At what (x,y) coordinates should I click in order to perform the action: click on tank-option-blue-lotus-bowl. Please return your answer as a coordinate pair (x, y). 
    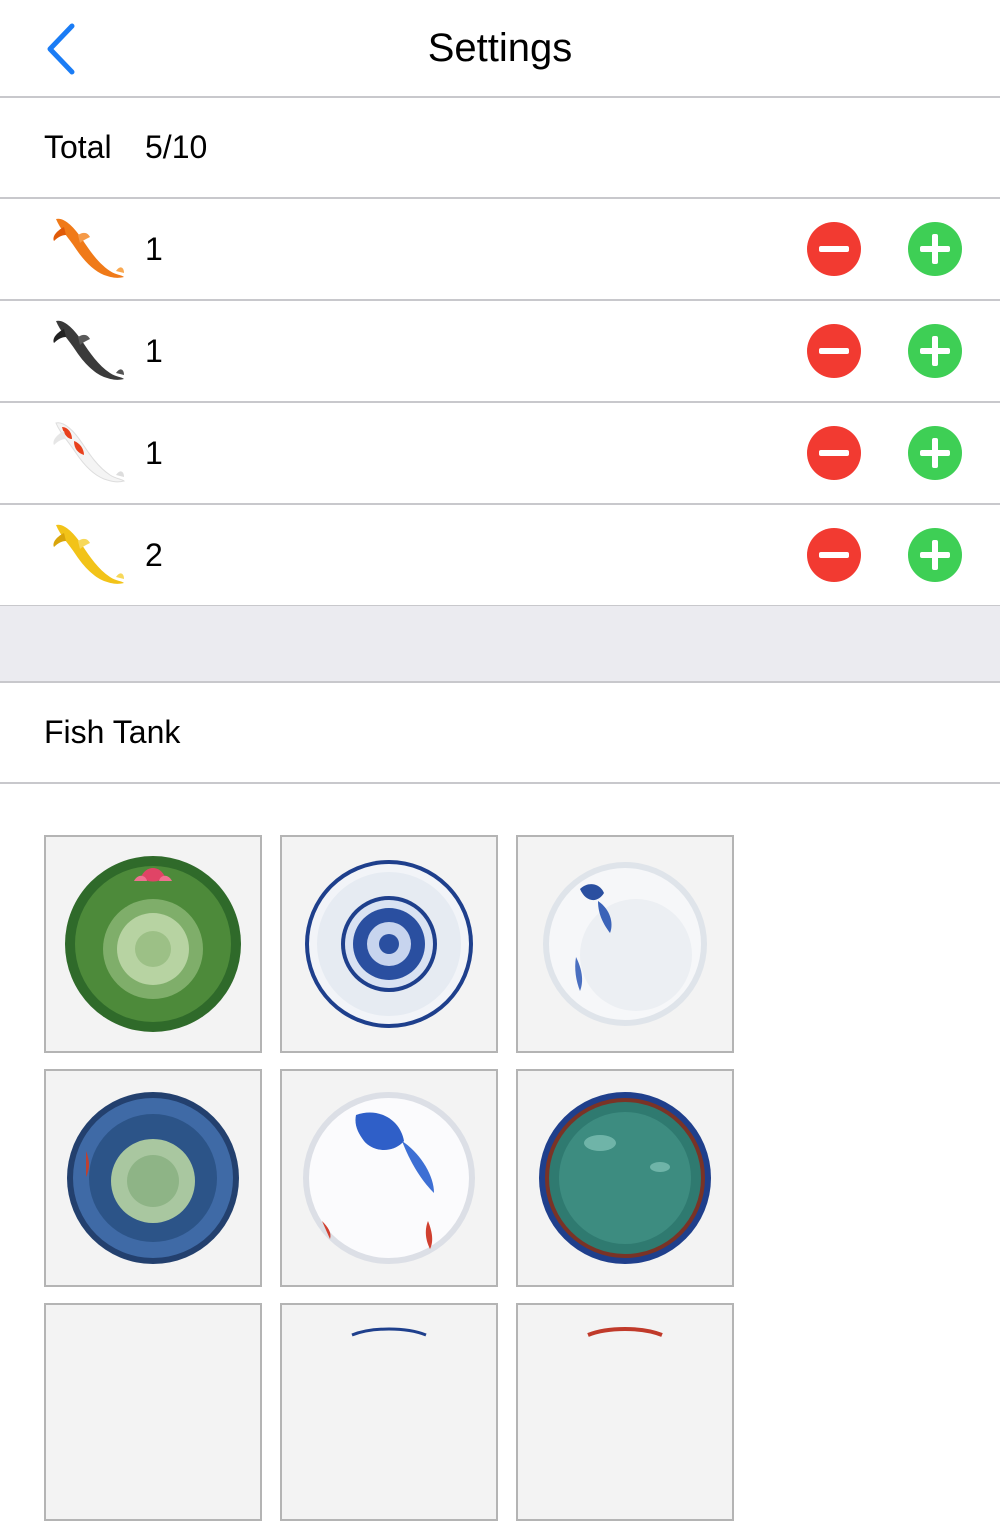
    Looking at the image, I should click on (153, 1178).